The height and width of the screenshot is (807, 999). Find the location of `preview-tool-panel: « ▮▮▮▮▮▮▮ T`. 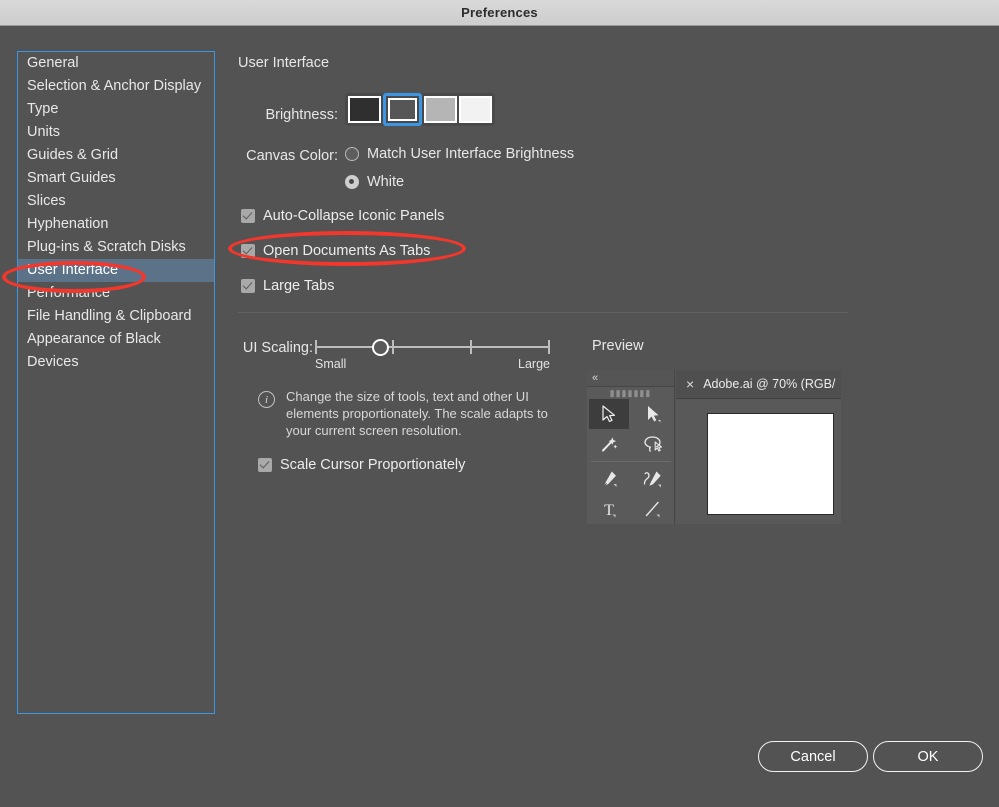

preview-tool-panel: « ▮▮▮▮▮▮▮ T is located at coordinates (631, 447).